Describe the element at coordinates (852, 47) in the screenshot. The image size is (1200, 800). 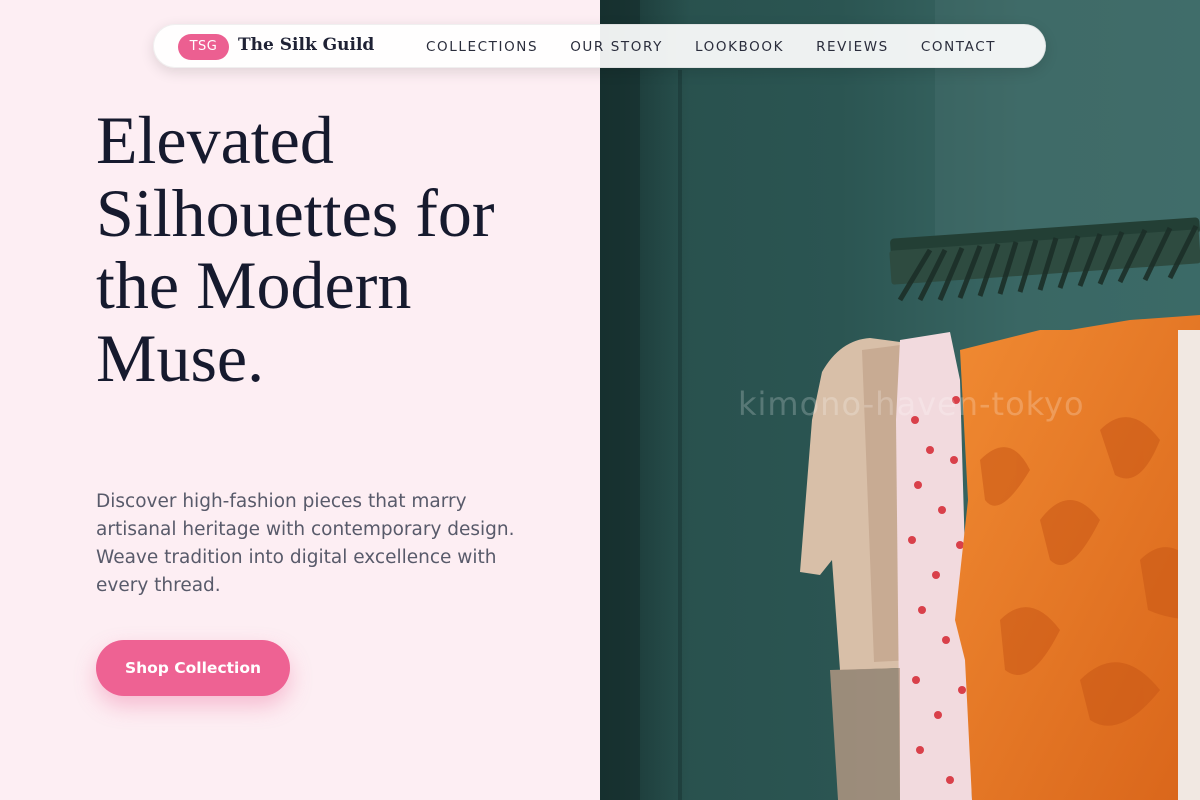
I see `nav-link-reviews: REVIEWS` at that location.